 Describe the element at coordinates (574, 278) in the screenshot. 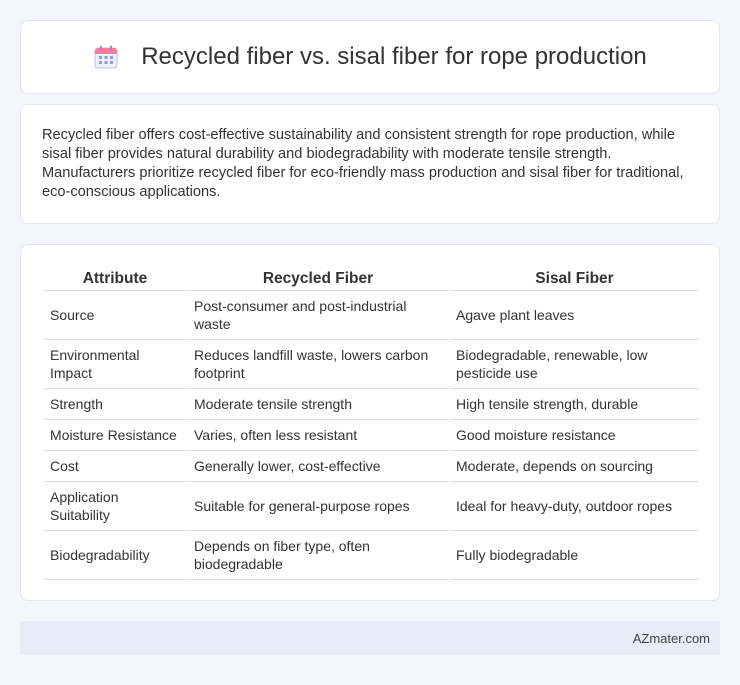

I see `column-header-sisal-fiber: Sisal Fiber` at that location.